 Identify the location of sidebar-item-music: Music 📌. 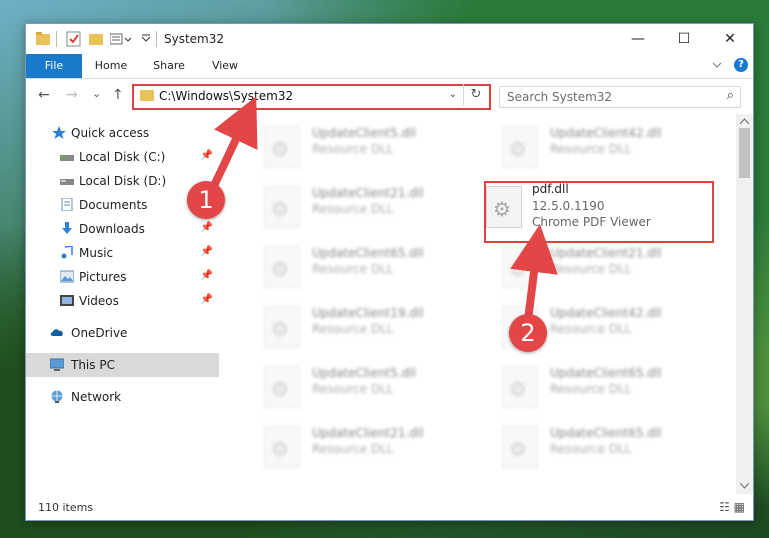
(122, 253).